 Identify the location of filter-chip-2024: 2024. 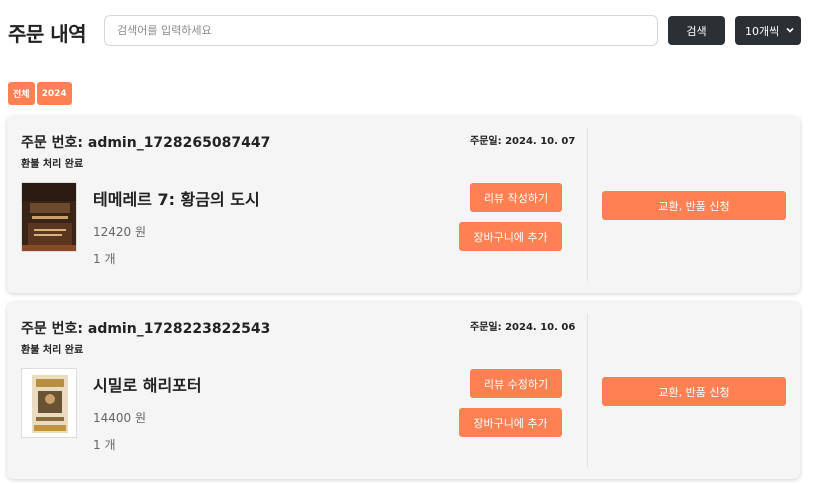
(54, 93).